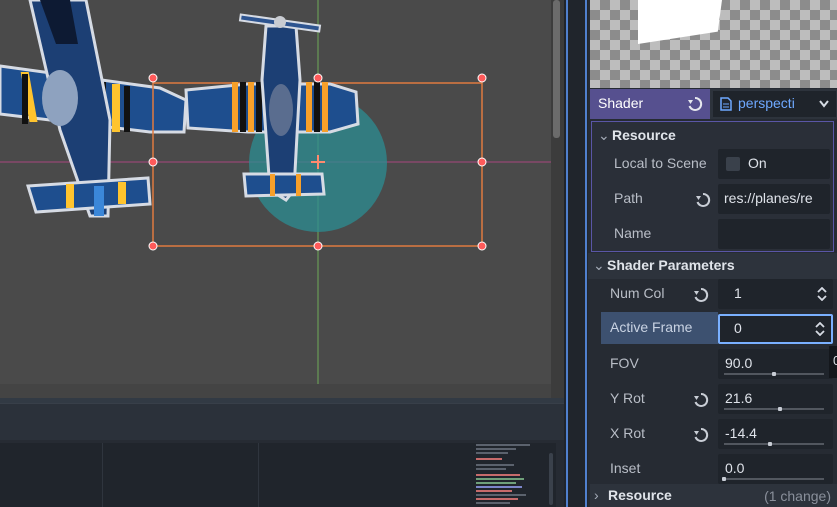 The width and height of the screenshot is (837, 507). Describe the element at coordinates (774, 234) in the screenshot. I see `name-field` at that location.